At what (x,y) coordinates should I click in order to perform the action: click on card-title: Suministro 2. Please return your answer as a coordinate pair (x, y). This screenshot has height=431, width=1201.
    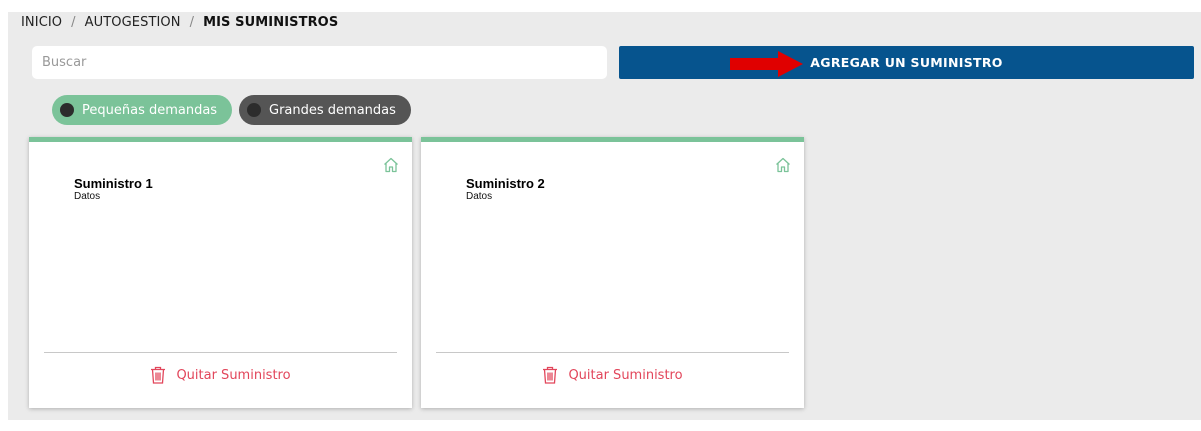
    Looking at the image, I should click on (505, 183).